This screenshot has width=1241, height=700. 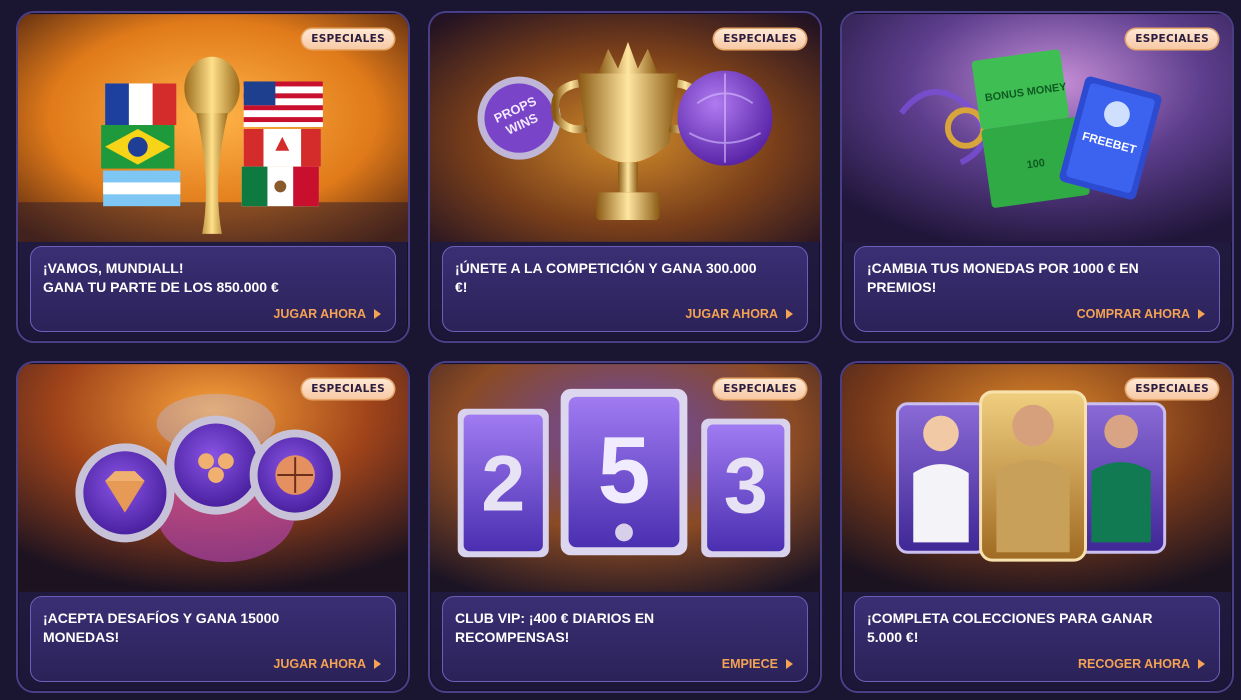 What do you see at coordinates (902, 287) in the screenshot?
I see `promo-title-line2: PREMIOS!` at bounding box center [902, 287].